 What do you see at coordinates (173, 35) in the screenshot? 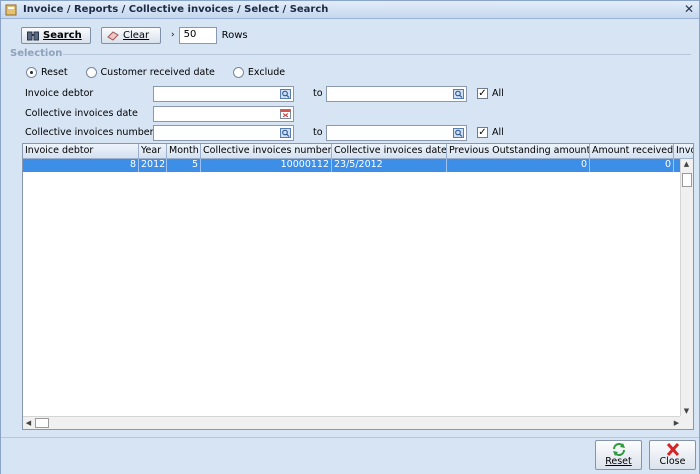
I see `rows-arrow-icon: ›` at bounding box center [173, 35].